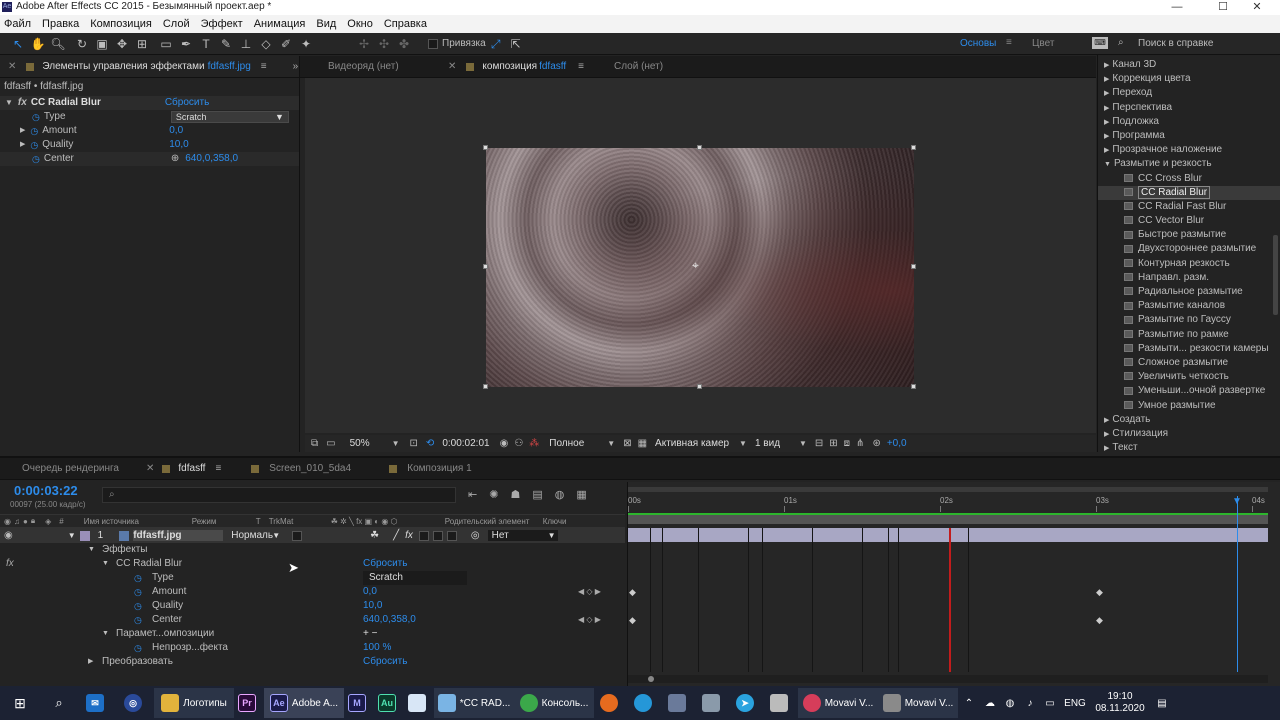  I want to click on motion-blur-icon: ◍, so click(560, 494).